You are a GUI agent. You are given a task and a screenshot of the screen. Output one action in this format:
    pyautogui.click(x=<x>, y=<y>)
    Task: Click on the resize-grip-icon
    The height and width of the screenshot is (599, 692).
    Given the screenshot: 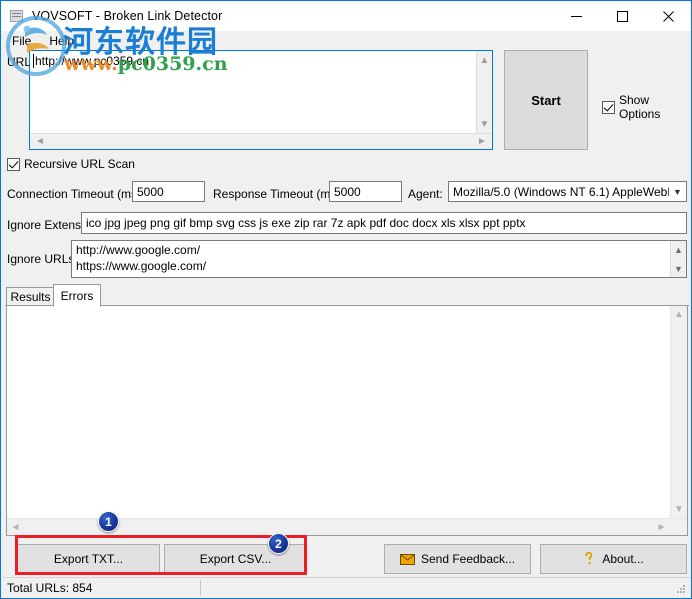 What is the action you would take?
    pyautogui.click(x=681, y=589)
    